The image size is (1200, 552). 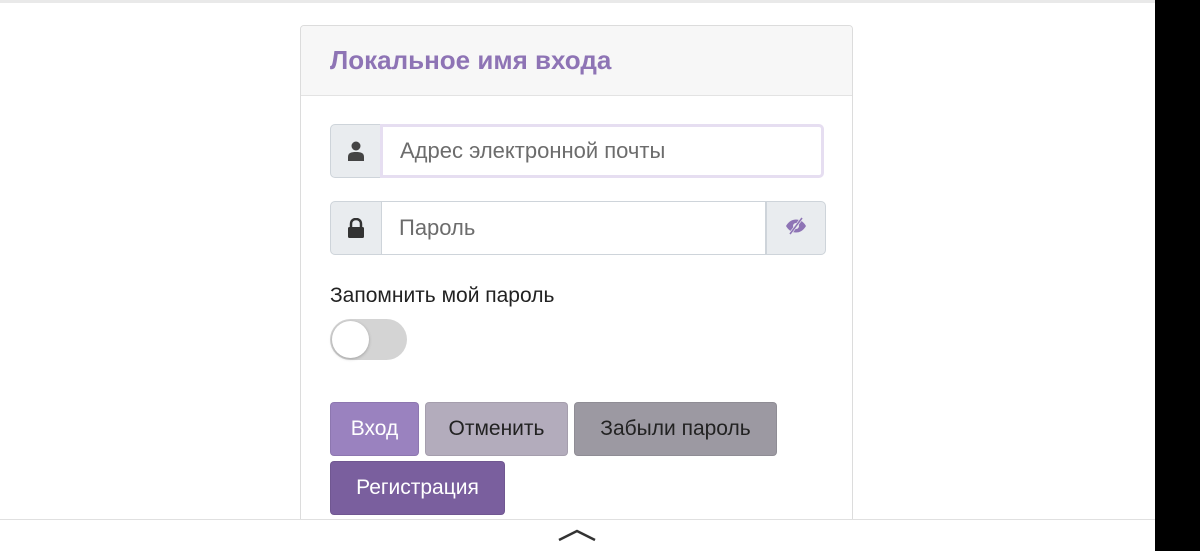 I want to click on eye-slash-icon, so click(x=796, y=228).